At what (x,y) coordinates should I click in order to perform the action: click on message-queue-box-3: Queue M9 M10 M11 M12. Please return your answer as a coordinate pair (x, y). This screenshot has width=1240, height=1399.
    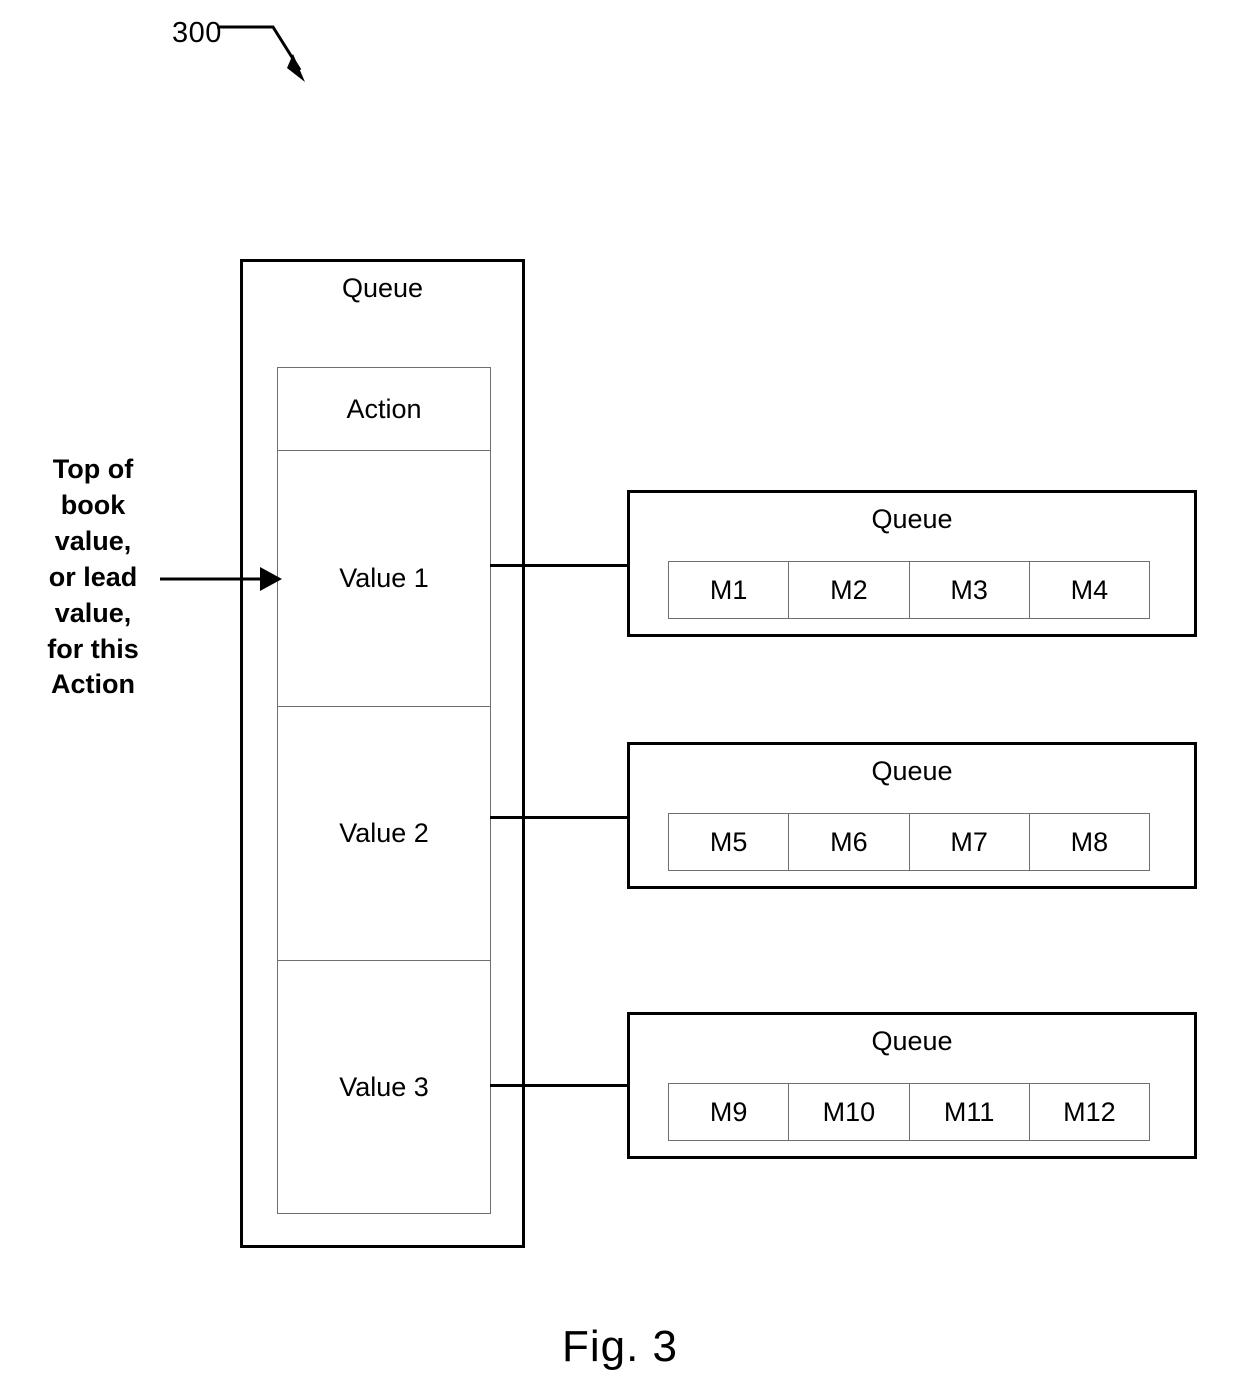
    Looking at the image, I should click on (912, 1085).